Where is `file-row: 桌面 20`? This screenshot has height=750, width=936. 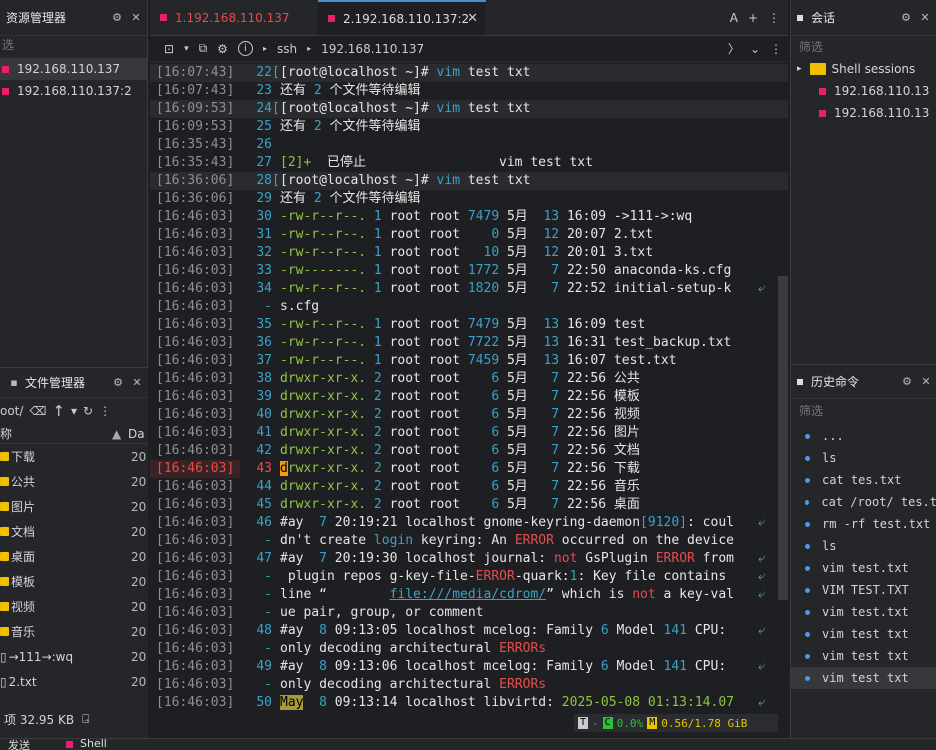
file-row: 桌面 20 is located at coordinates (74, 556).